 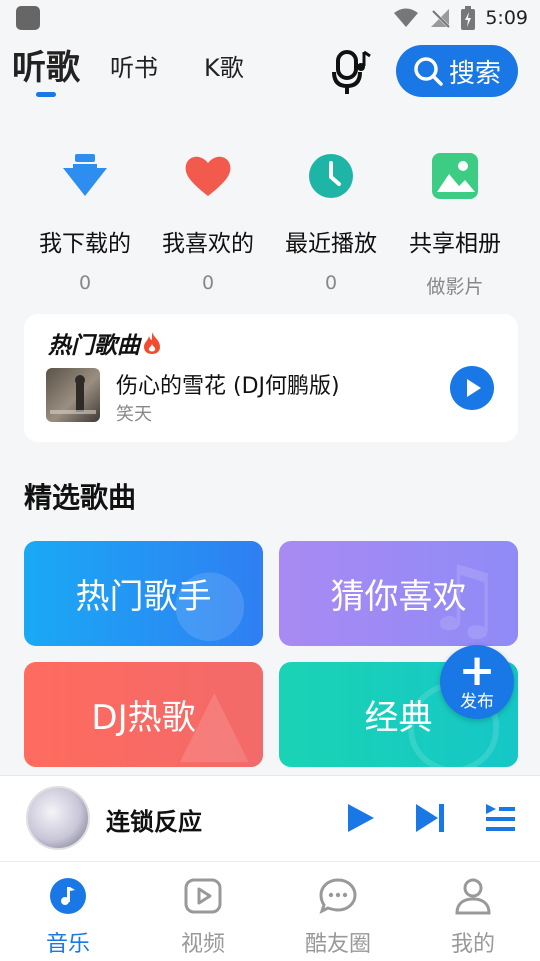 What do you see at coordinates (94, 346) in the screenshot?
I see `hot-songs-title: 热门歌曲` at bounding box center [94, 346].